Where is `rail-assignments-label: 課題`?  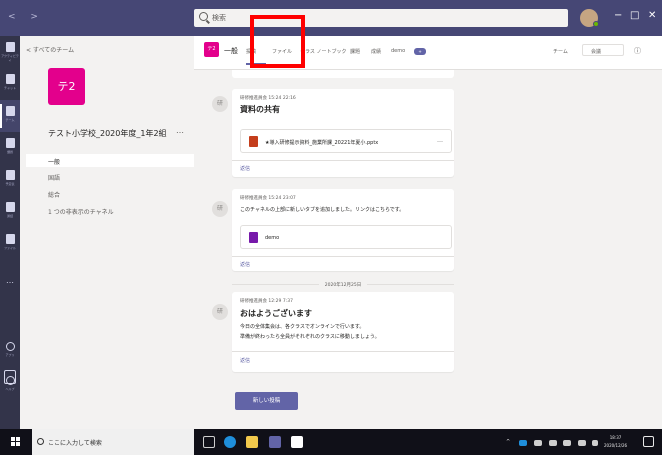
rail-assignments-label: 課題 is located at coordinates (9, 152).